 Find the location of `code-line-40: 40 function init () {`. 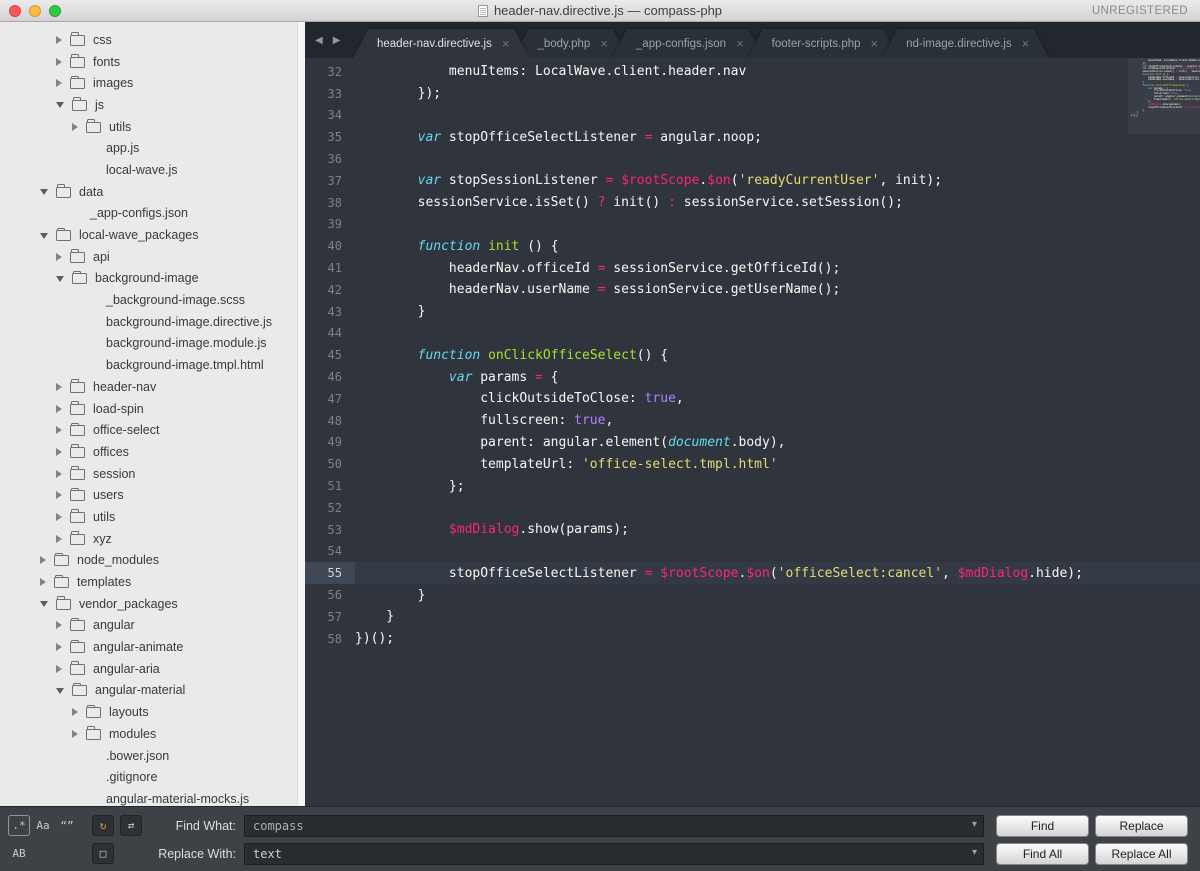

code-line-40: 40 function init () { is located at coordinates (752, 246).